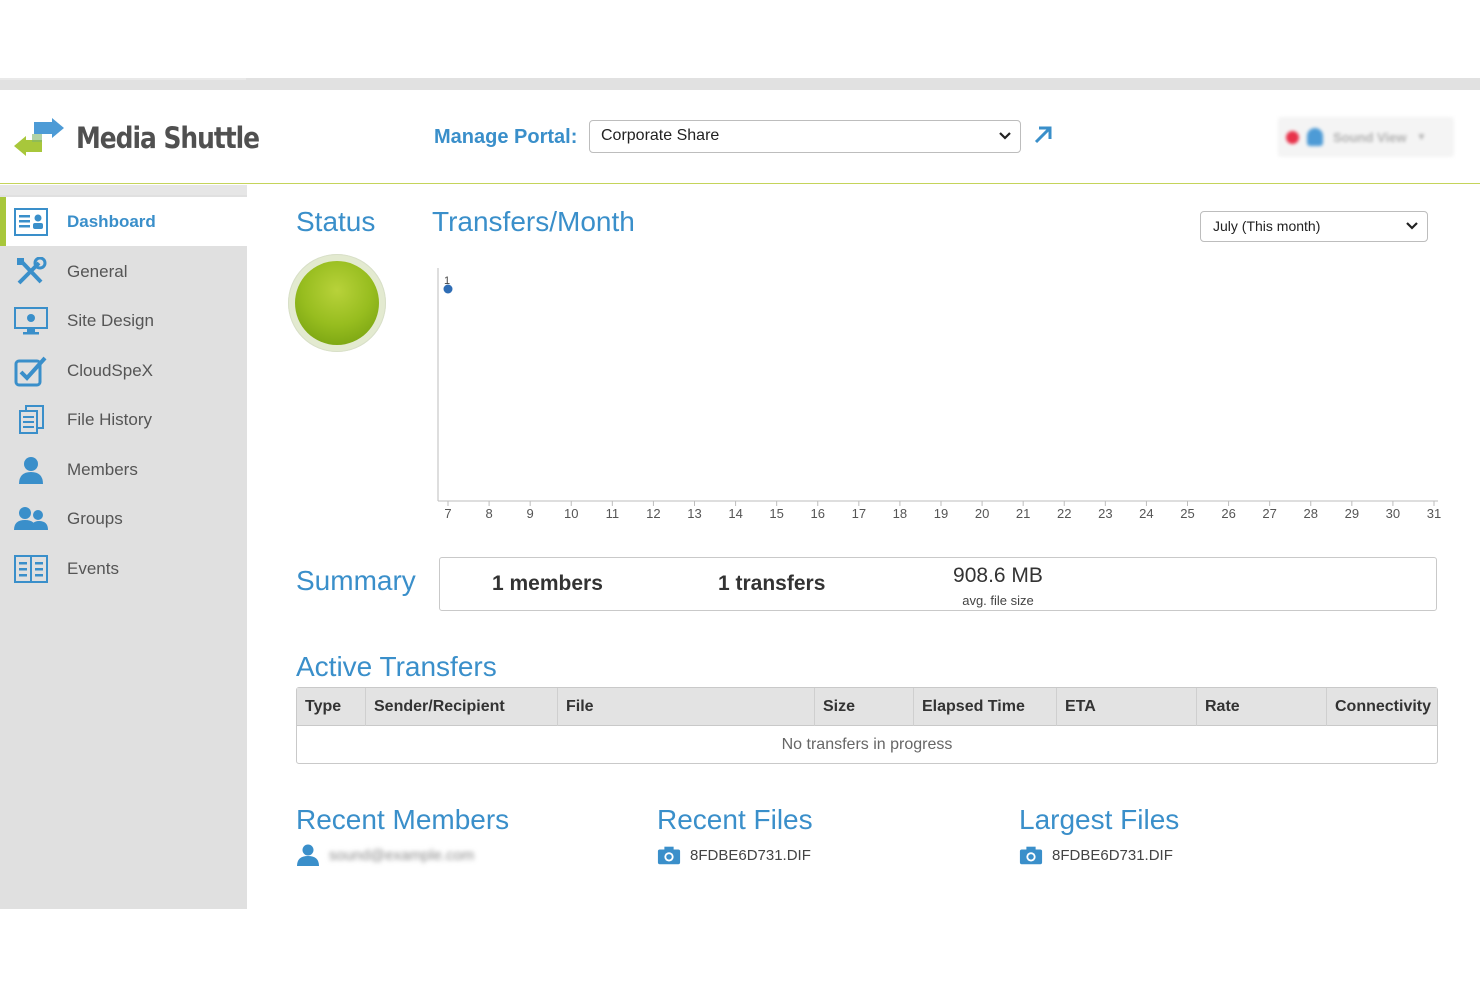 This screenshot has height=987, width=1480. Describe the element at coordinates (533, 221) in the screenshot. I see `transfers-title: Transfers/Month` at that location.